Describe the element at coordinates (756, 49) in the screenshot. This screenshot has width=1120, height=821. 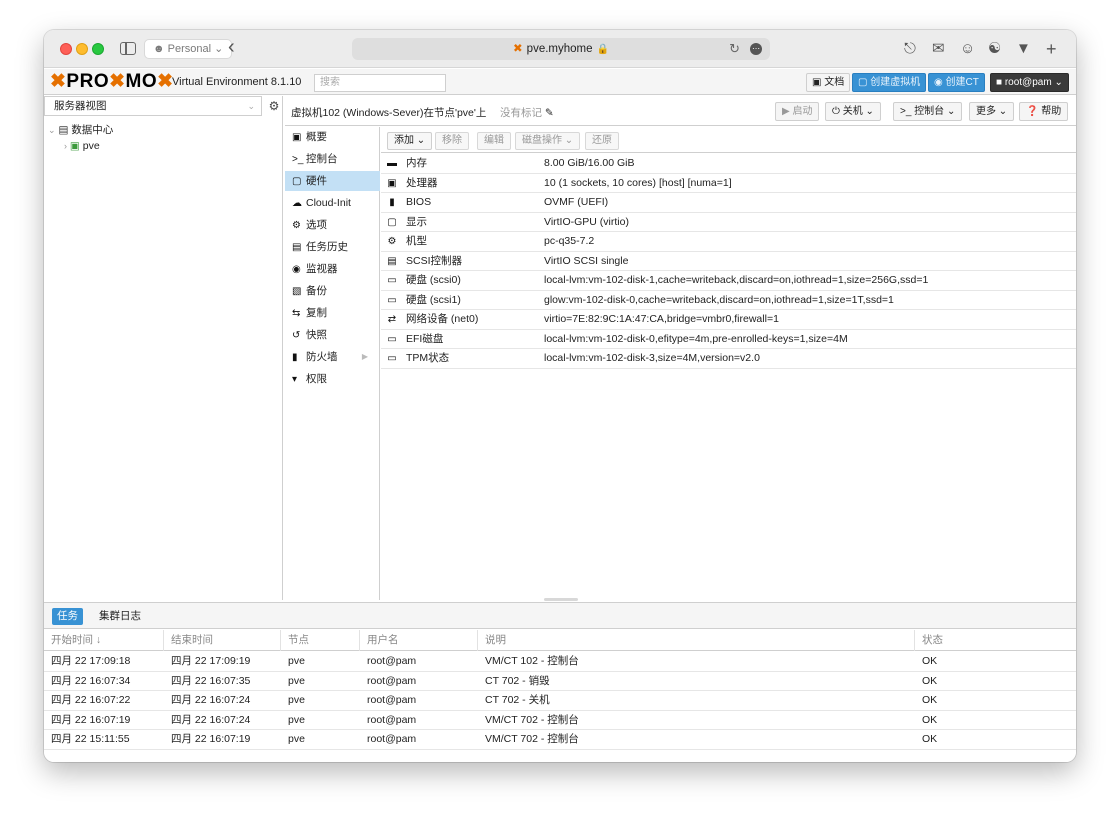
I see `more-options-icon: ⋯` at that location.